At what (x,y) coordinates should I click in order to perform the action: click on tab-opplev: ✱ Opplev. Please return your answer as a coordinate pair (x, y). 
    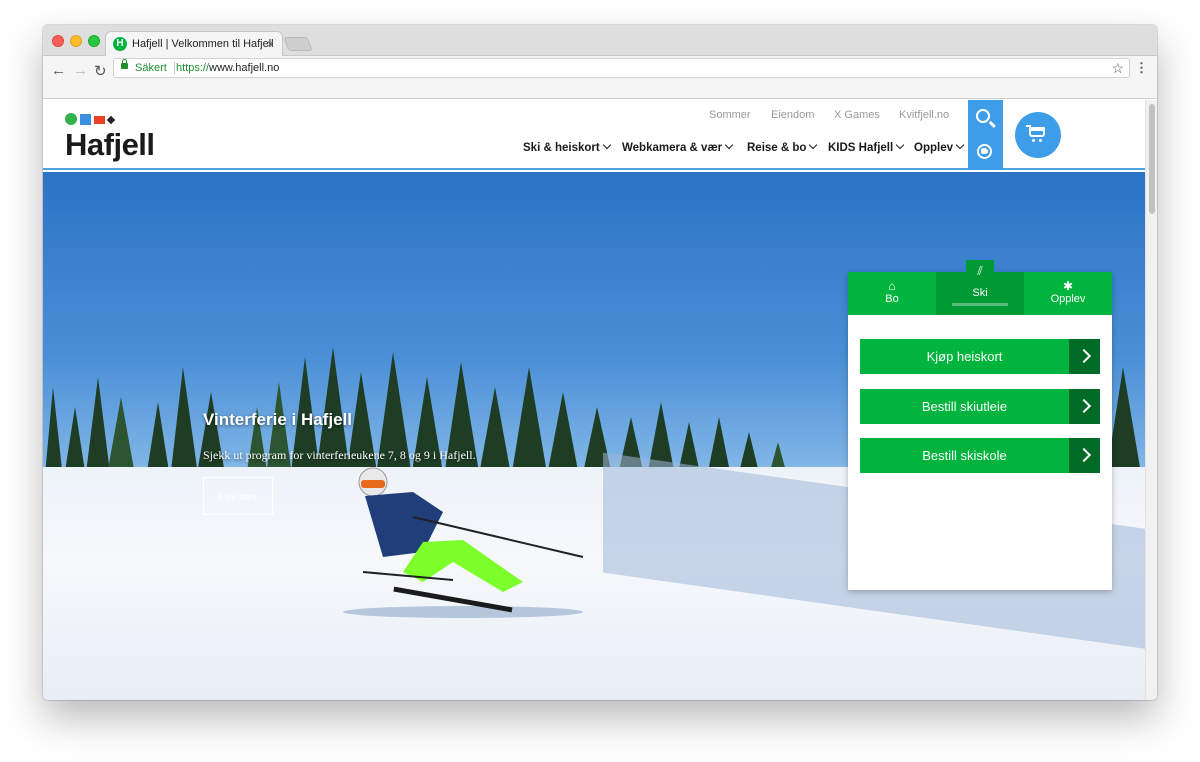
    Looking at the image, I should click on (1068, 293).